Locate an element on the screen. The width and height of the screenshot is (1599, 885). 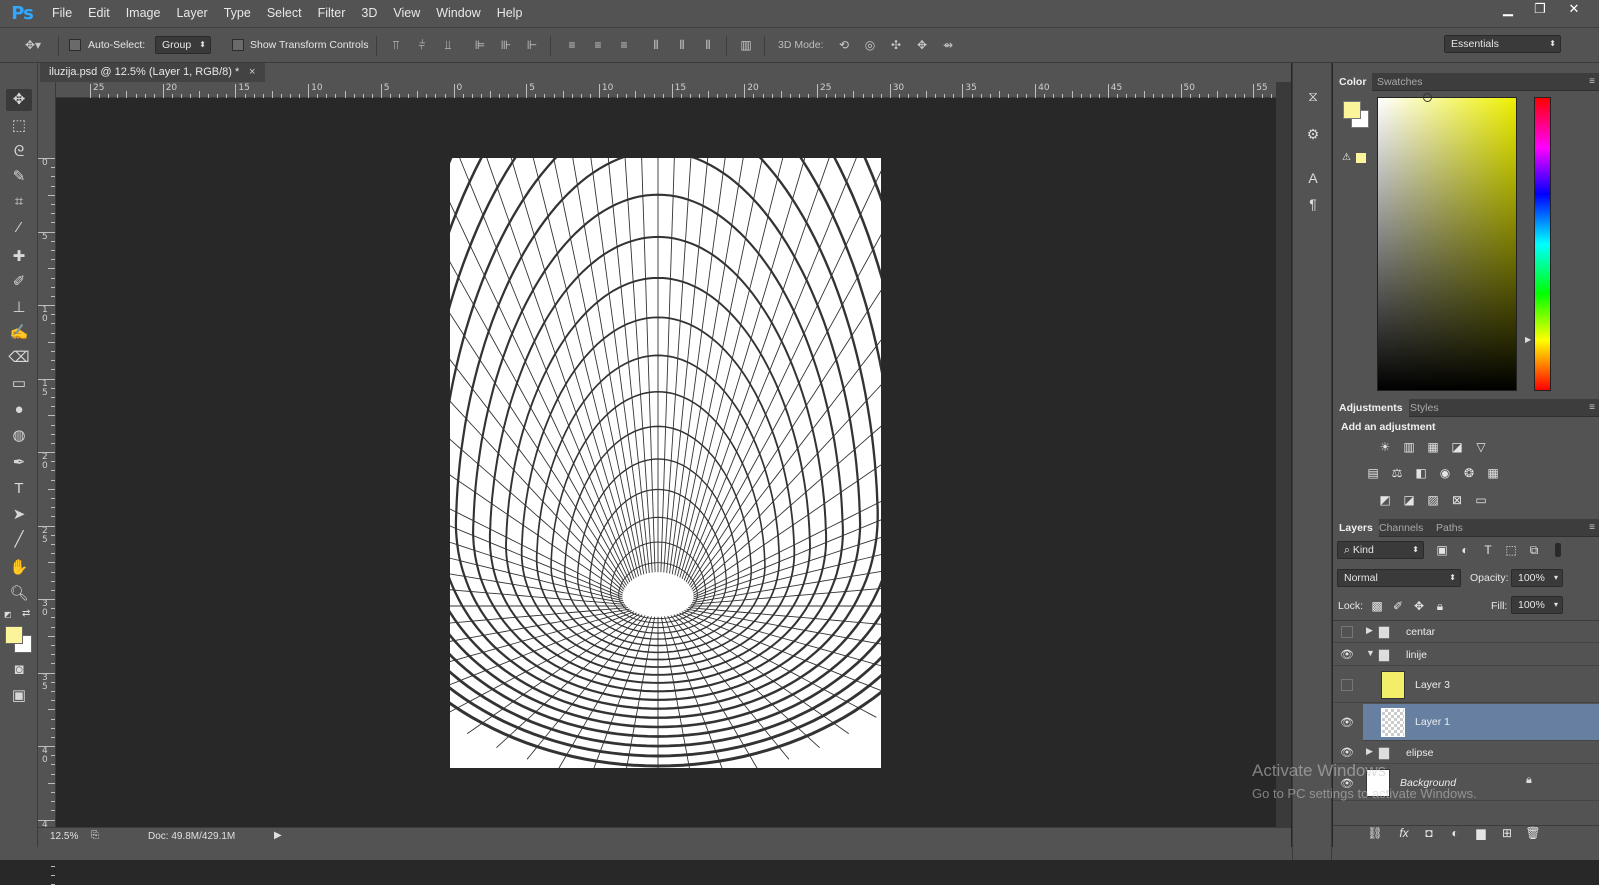
status-menu-arrow-icon: ▶ is located at coordinates (278, 835).